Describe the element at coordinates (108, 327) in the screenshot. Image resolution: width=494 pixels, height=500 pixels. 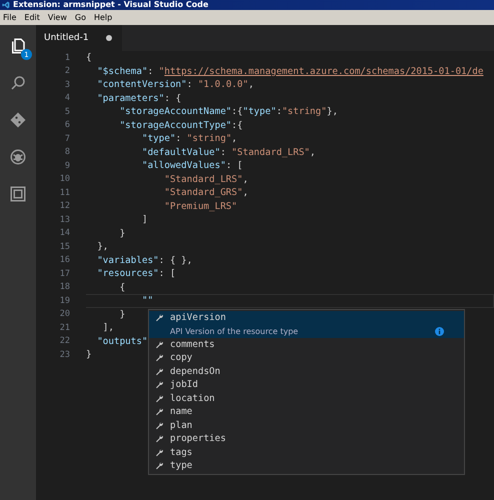
I see `code-line: ],` at that location.